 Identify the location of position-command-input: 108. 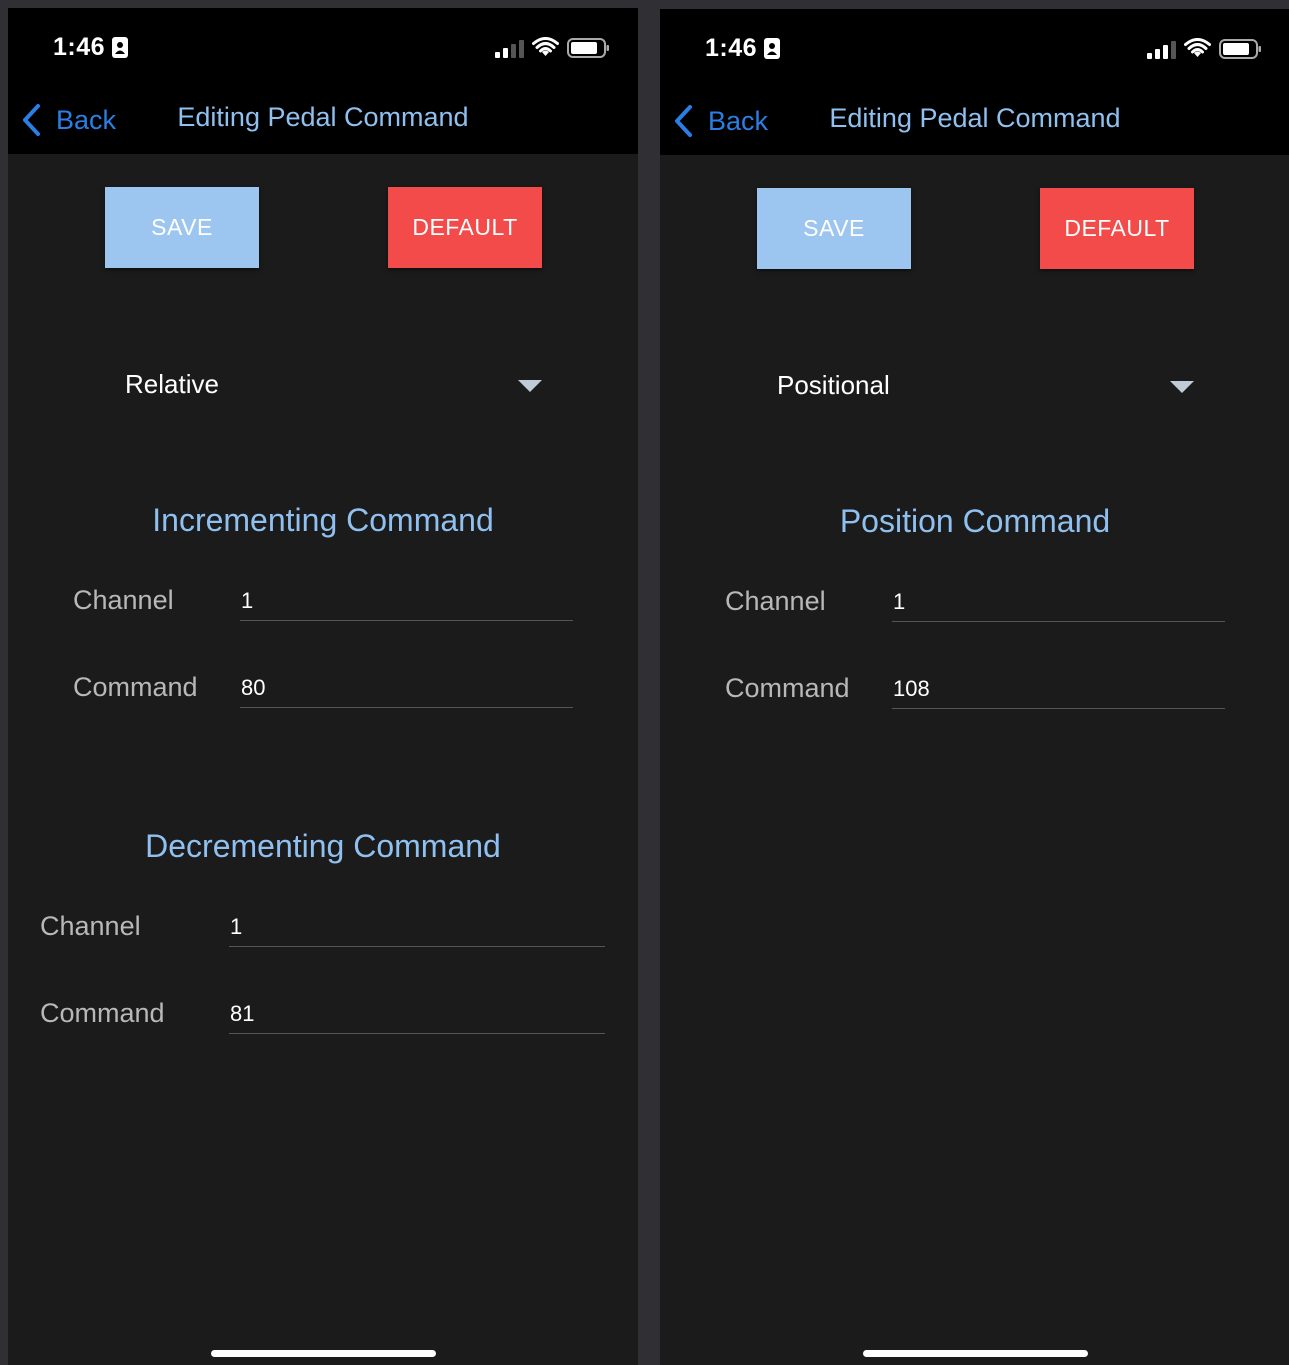
(1058, 689).